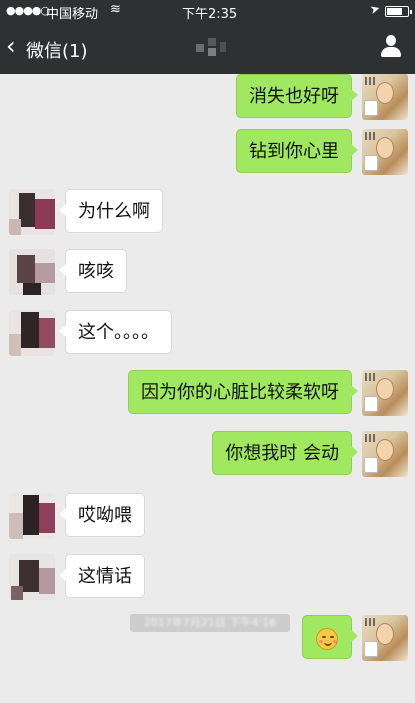 This screenshot has width=415, height=703. Describe the element at coordinates (57, 50) in the screenshot. I see `back-button: 微信(1)` at that location.